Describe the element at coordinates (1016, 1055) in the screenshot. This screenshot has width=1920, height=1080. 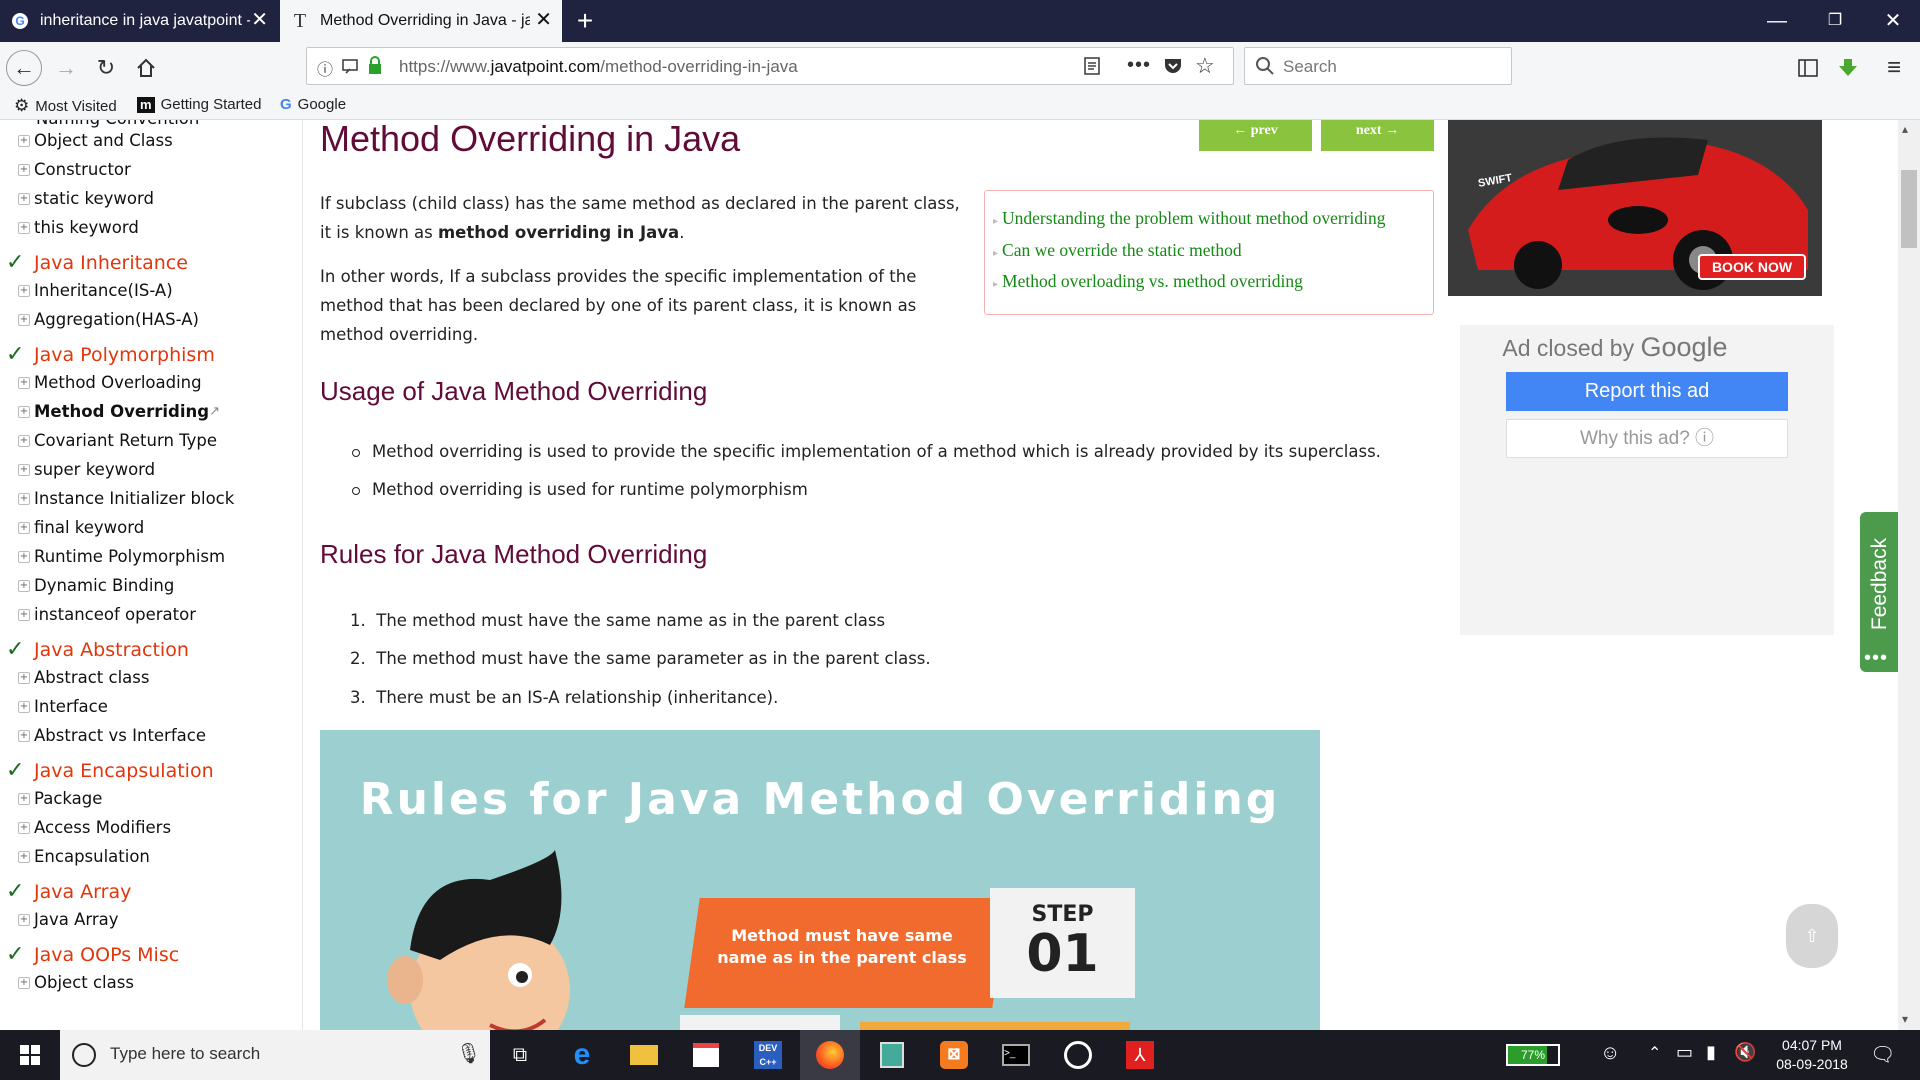
I see `terminal-icon: >_` at that location.